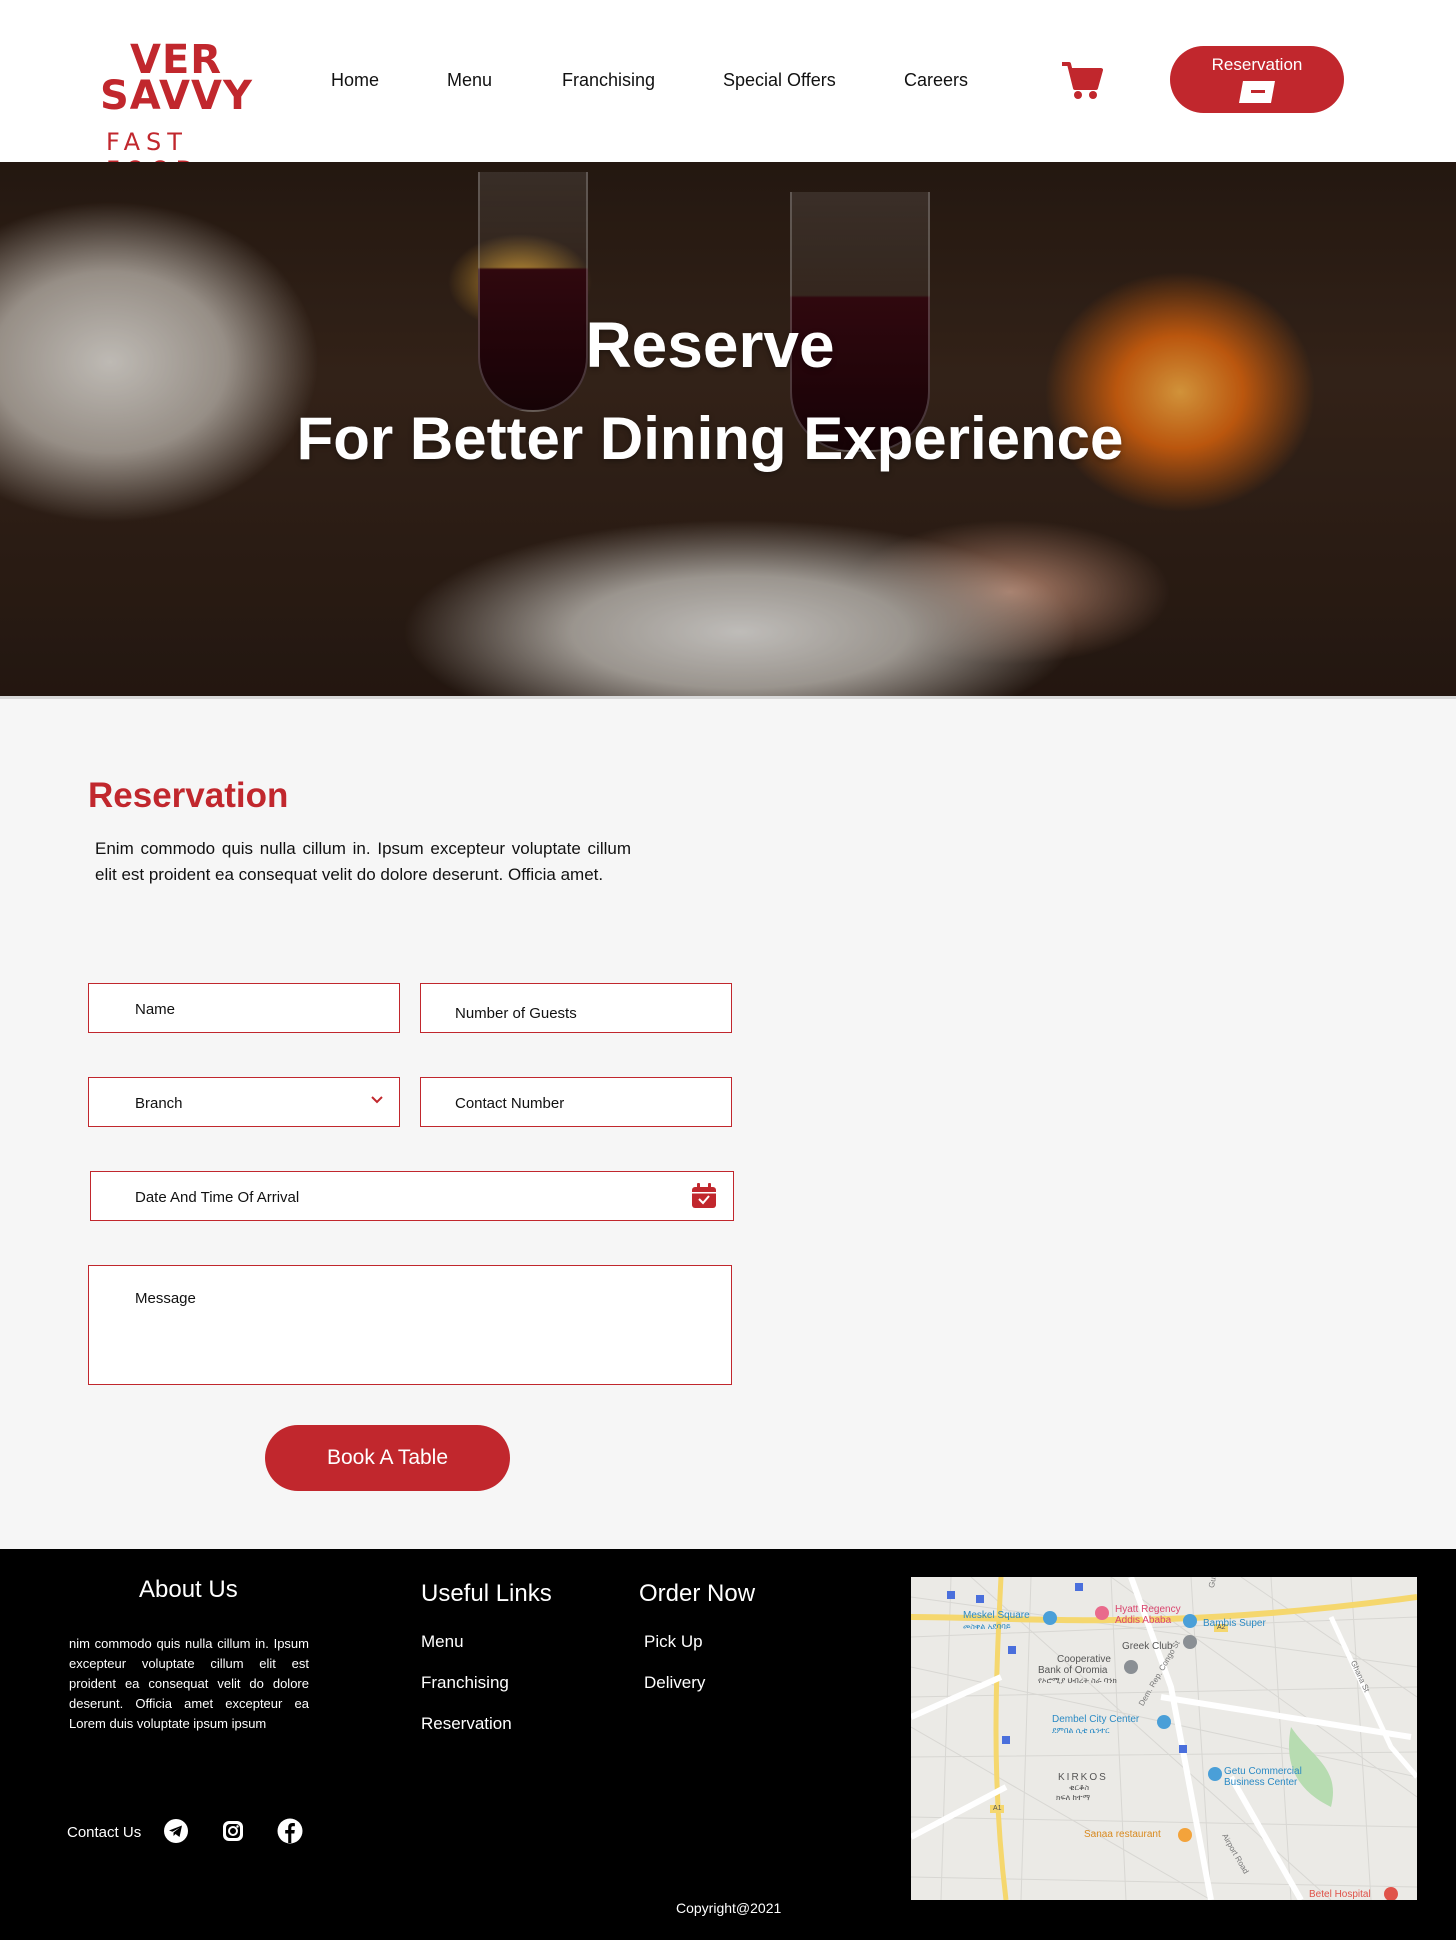  What do you see at coordinates (410, 1325) in the screenshot?
I see `message-field: Message` at bounding box center [410, 1325].